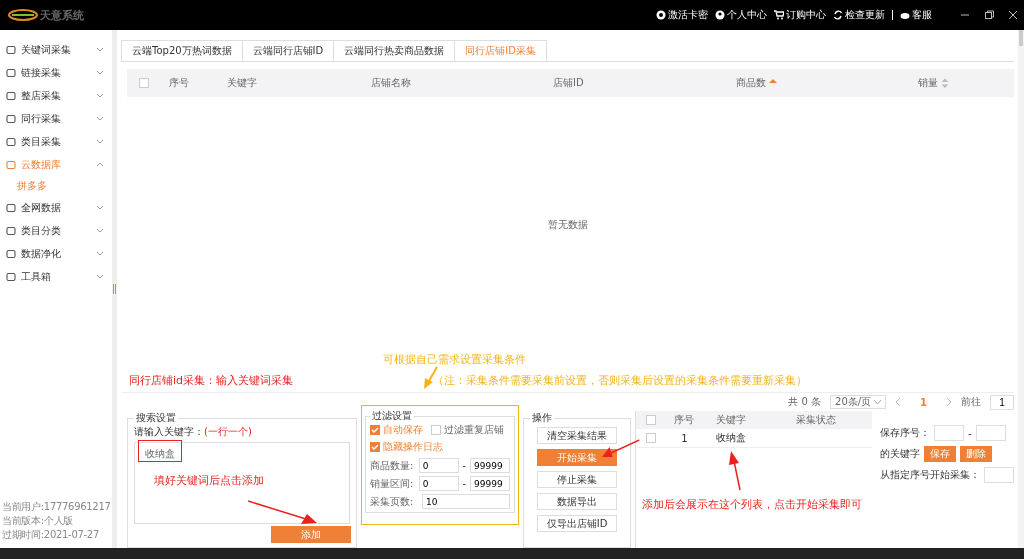 This screenshot has width=1024, height=559. Describe the element at coordinates (816, 420) in the screenshot. I see `column-header: 采集状态` at that location.